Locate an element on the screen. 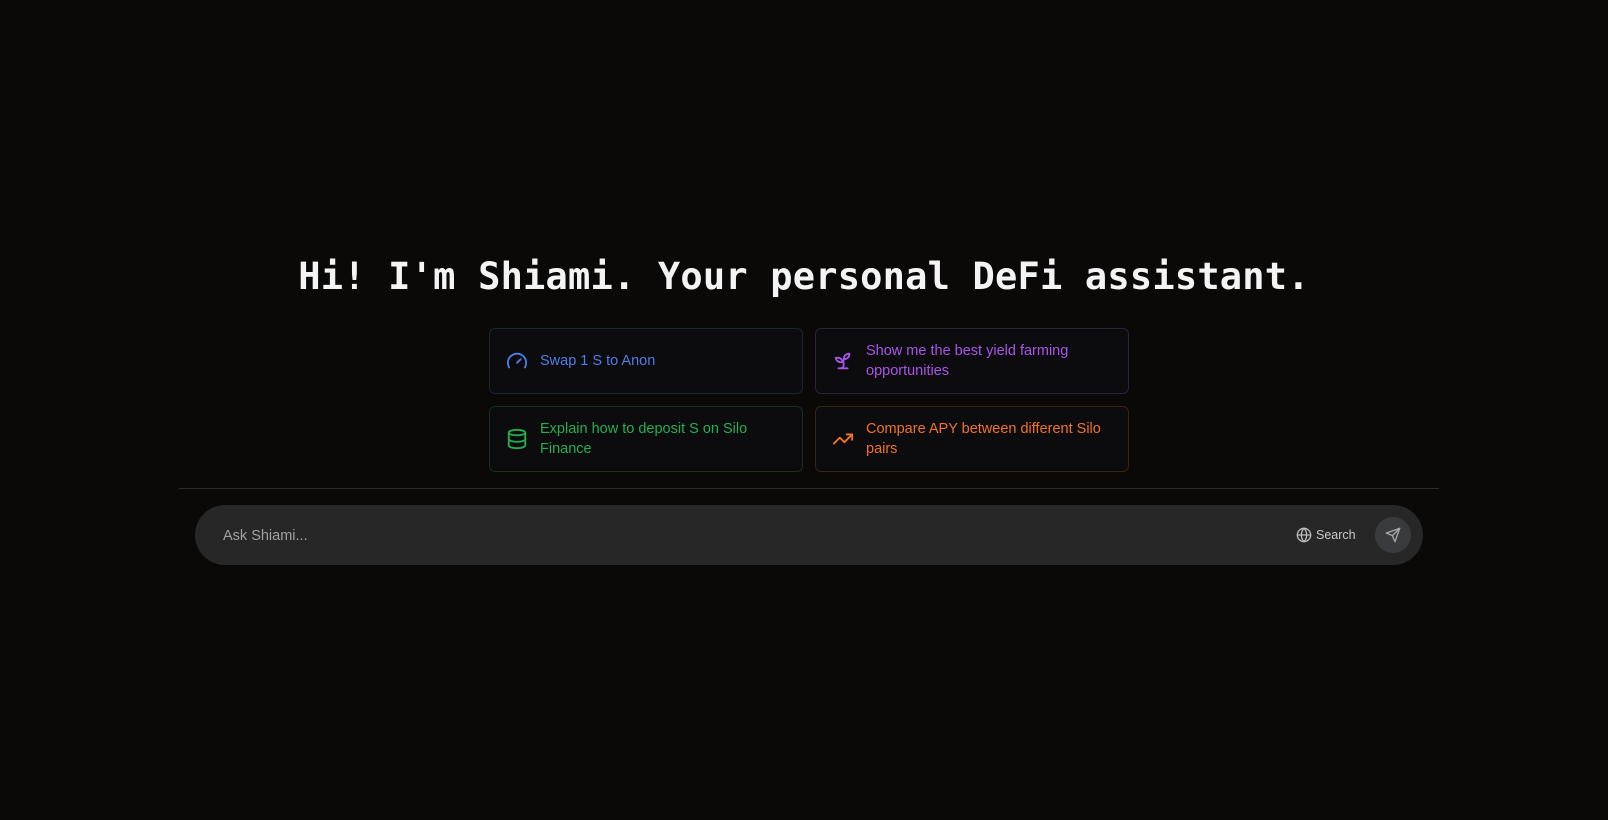  speedometer-icon is located at coordinates (517, 361).